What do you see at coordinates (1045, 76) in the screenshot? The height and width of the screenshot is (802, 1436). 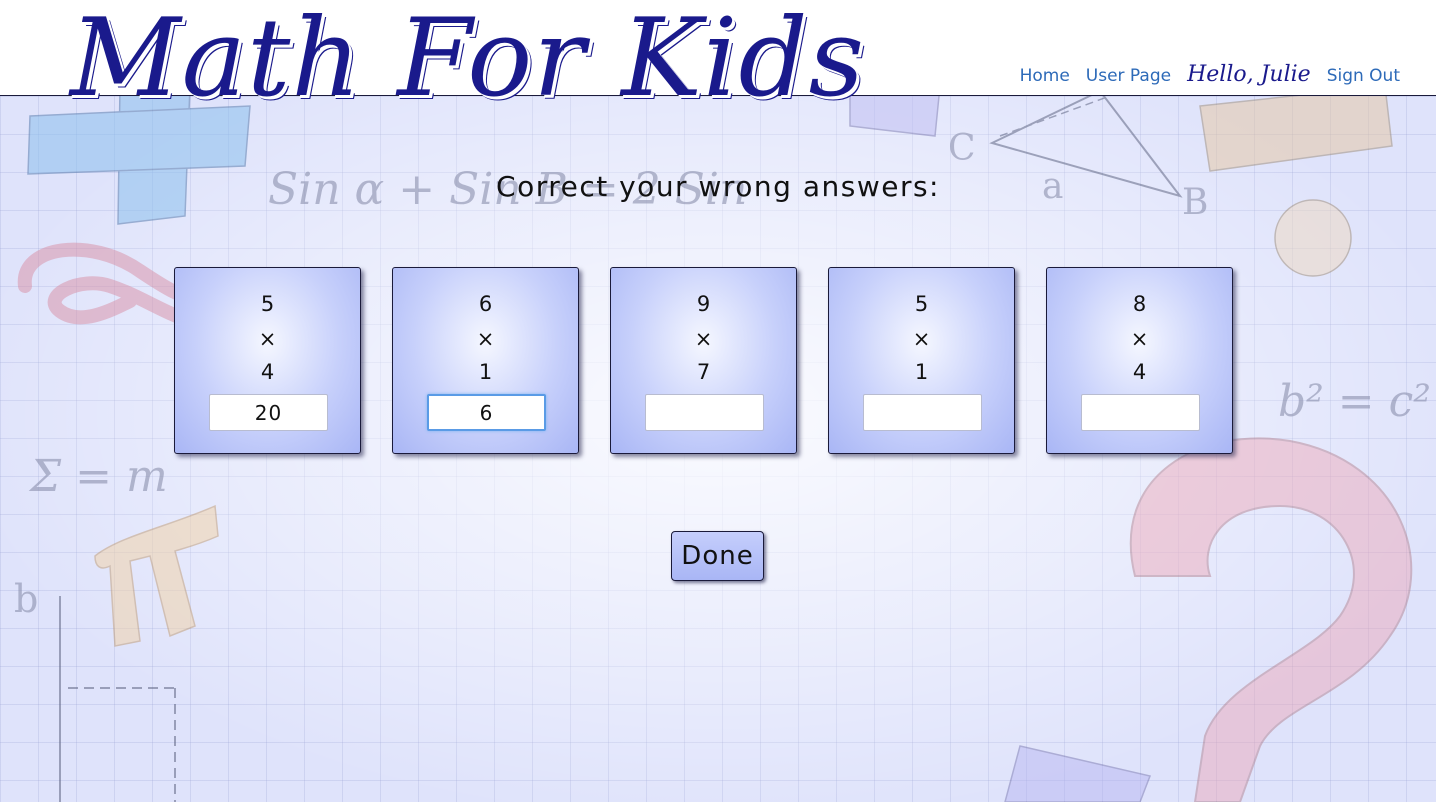 I see `nav-home-link: Home` at bounding box center [1045, 76].